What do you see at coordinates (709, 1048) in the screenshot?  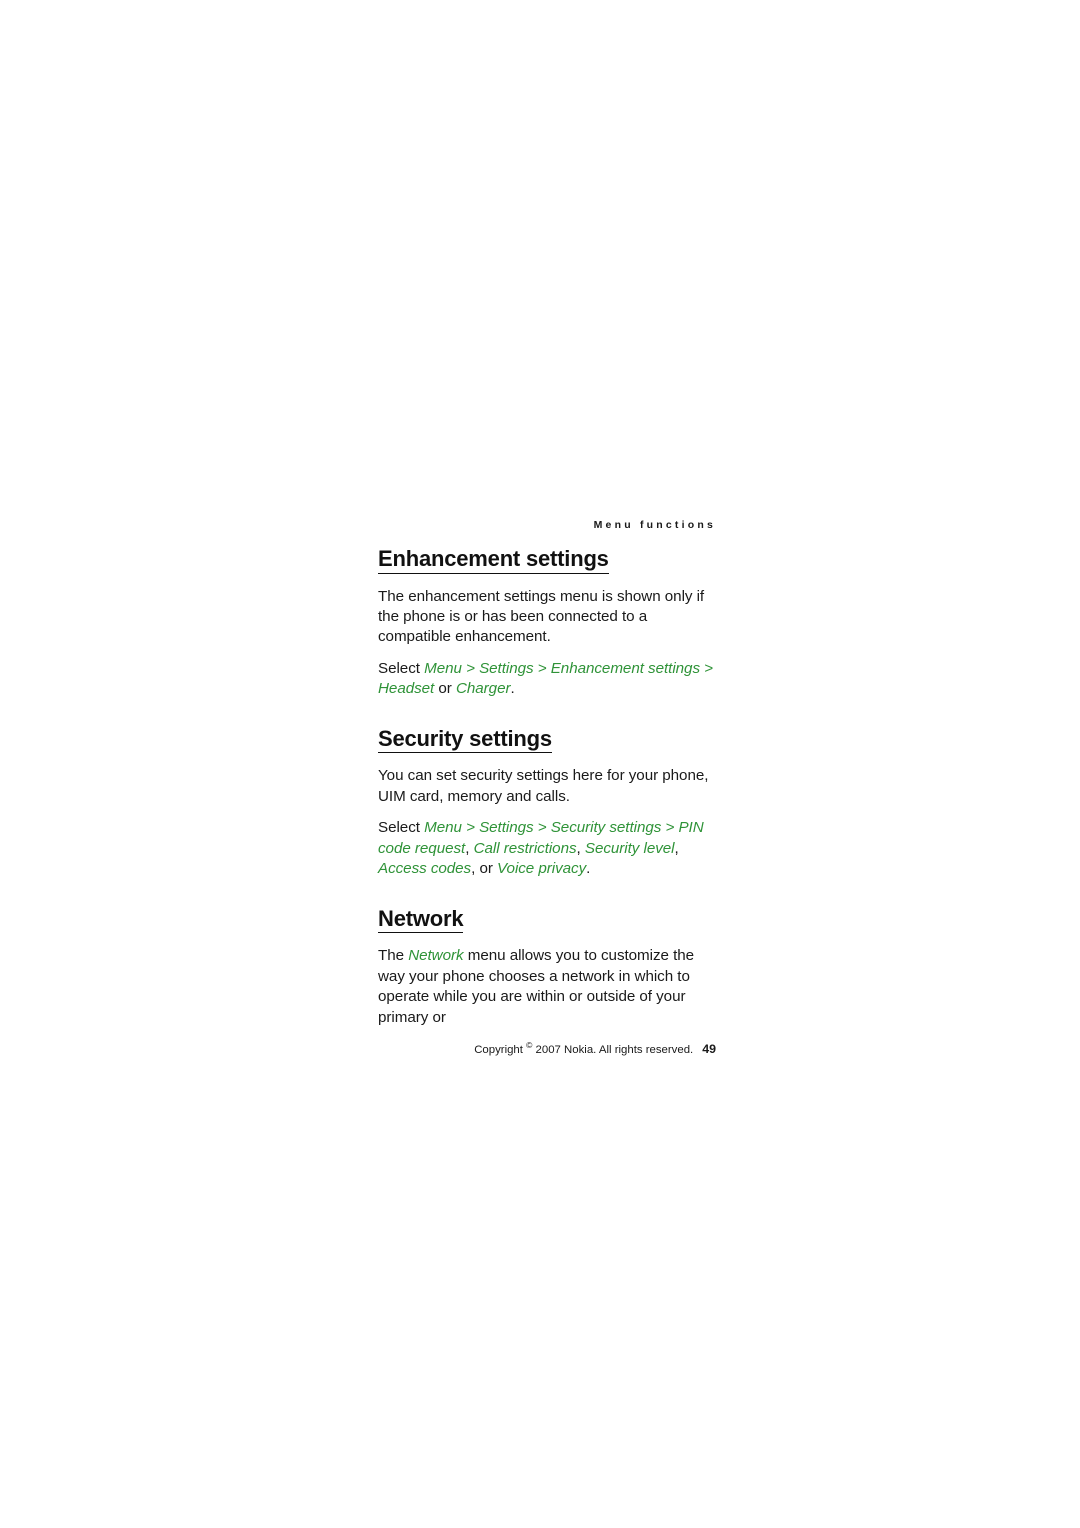 I see `page-number: 49` at bounding box center [709, 1048].